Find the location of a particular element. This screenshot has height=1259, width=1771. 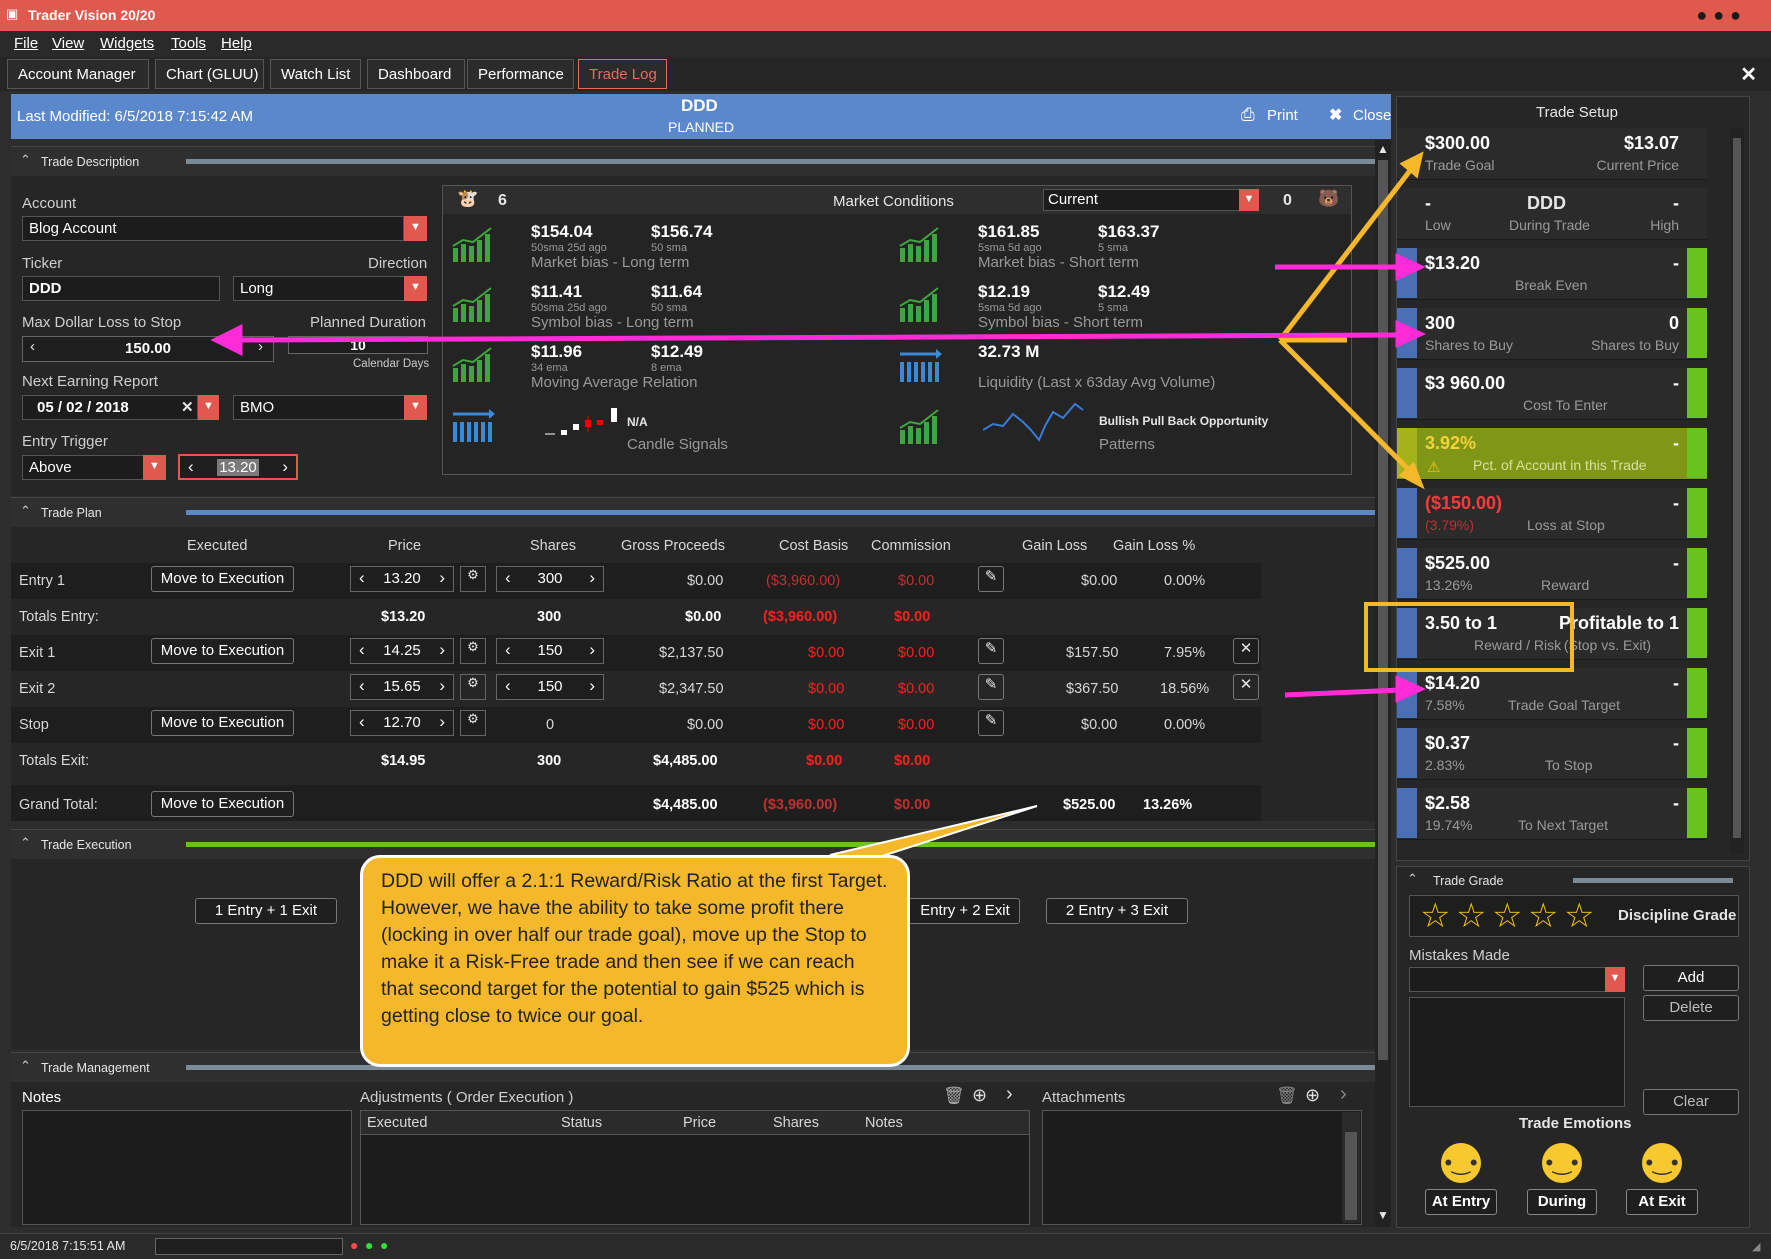

max-loss-stepper: 150.00 is located at coordinates (148, 349).